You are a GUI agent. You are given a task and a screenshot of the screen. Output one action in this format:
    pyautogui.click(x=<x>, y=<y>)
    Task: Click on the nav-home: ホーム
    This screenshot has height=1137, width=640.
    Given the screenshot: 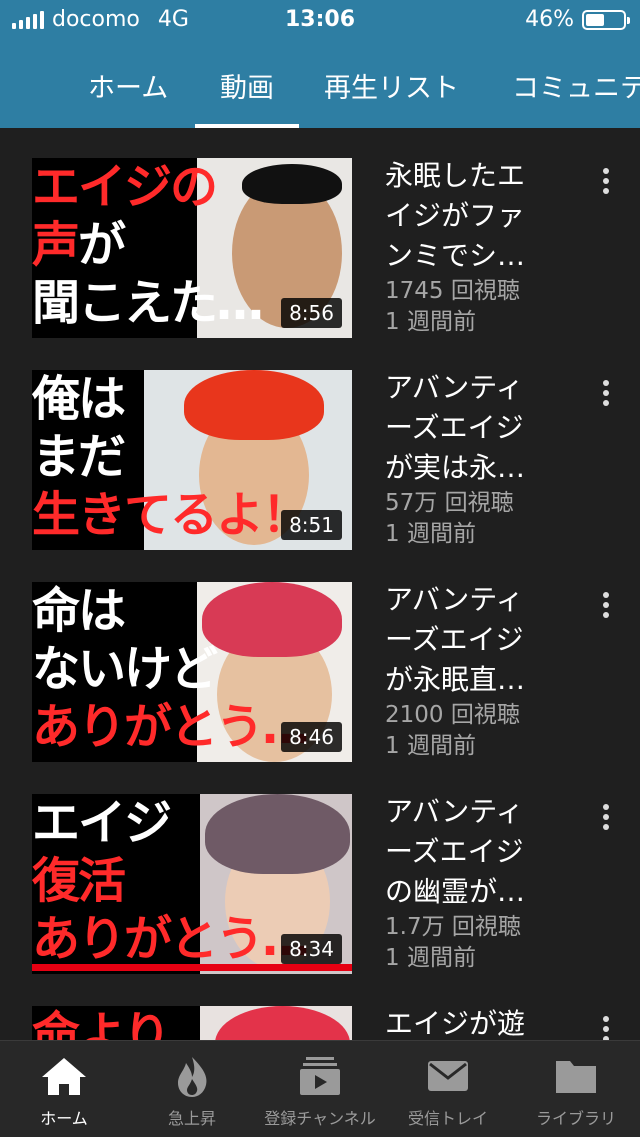 What is the action you would take?
    pyautogui.click(x=64, y=1089)
    